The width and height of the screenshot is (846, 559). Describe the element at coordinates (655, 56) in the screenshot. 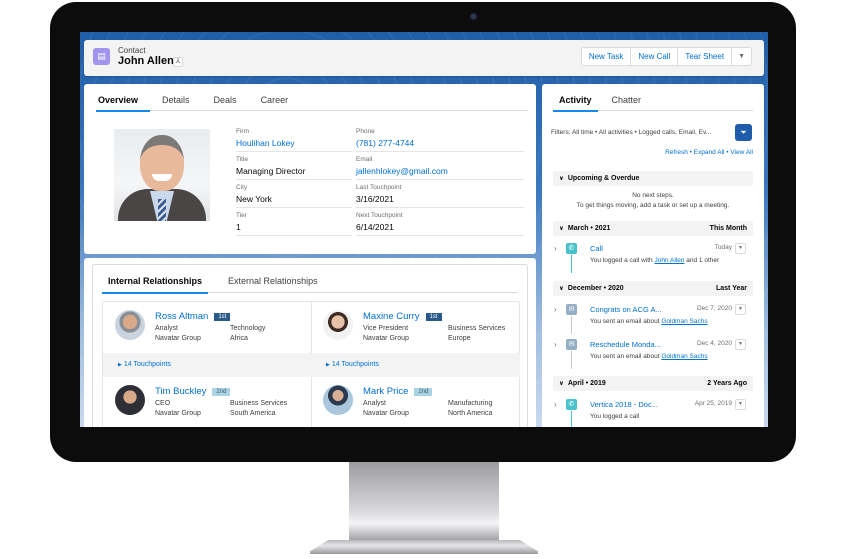

I see `new-call-button: New Call` at that location.